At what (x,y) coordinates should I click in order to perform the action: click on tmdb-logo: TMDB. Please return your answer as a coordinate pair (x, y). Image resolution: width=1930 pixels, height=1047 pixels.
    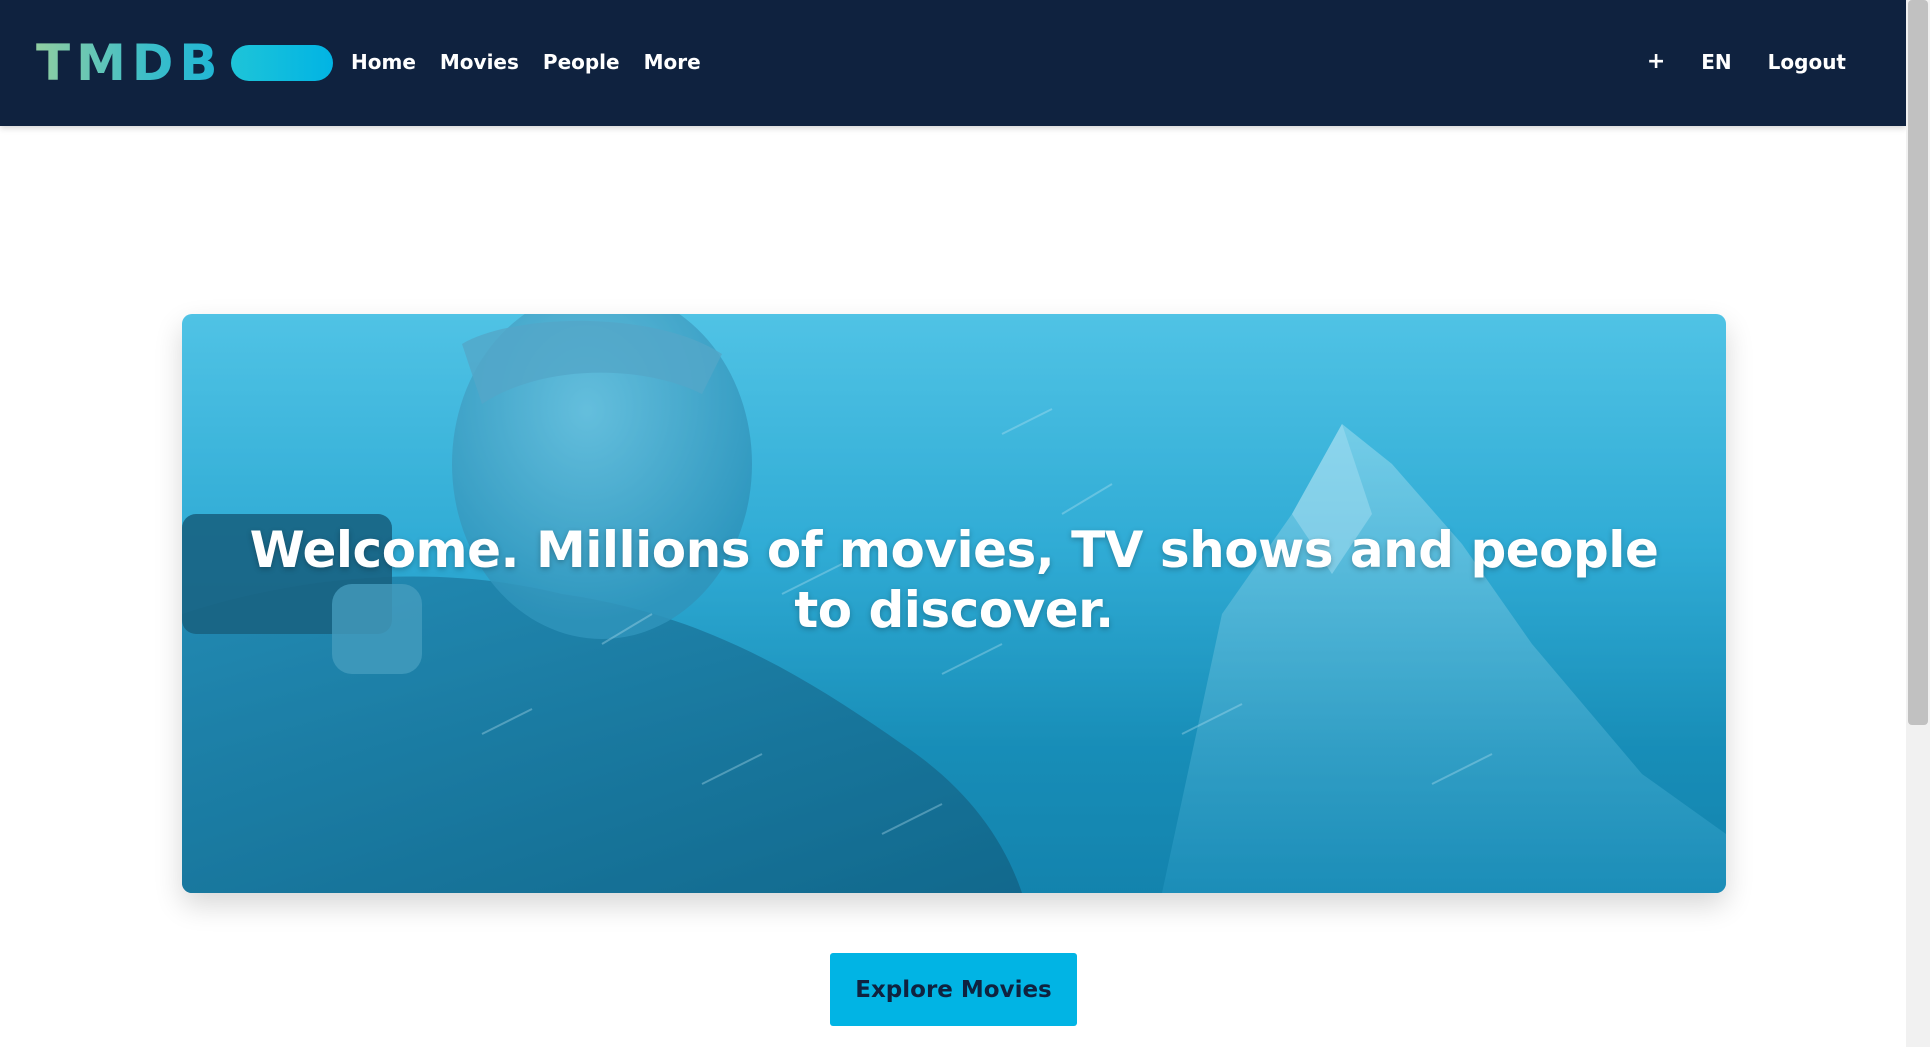
    Looking at the image, I should click on (185, 63).